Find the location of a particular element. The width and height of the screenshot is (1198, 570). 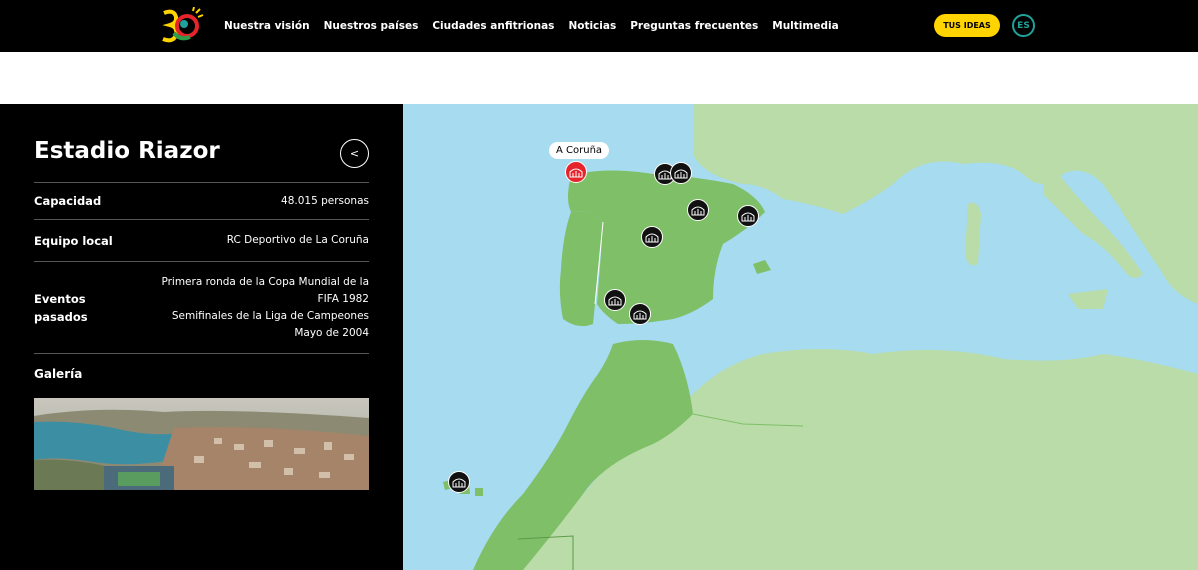

selected-city-label: A Coruña is located at coordinates (579, 150).